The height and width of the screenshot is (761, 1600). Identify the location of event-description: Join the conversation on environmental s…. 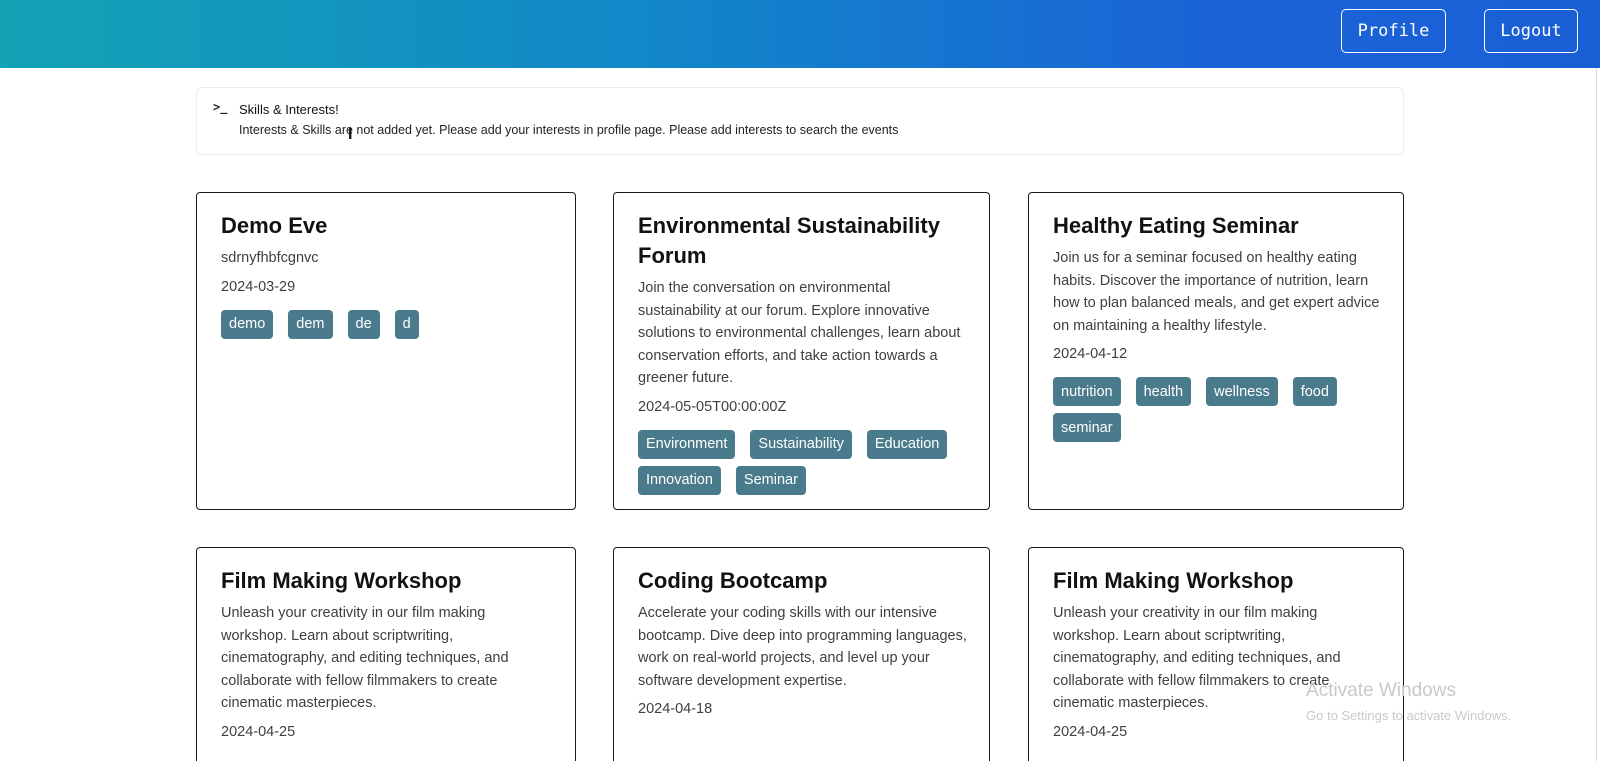
(799, 333).